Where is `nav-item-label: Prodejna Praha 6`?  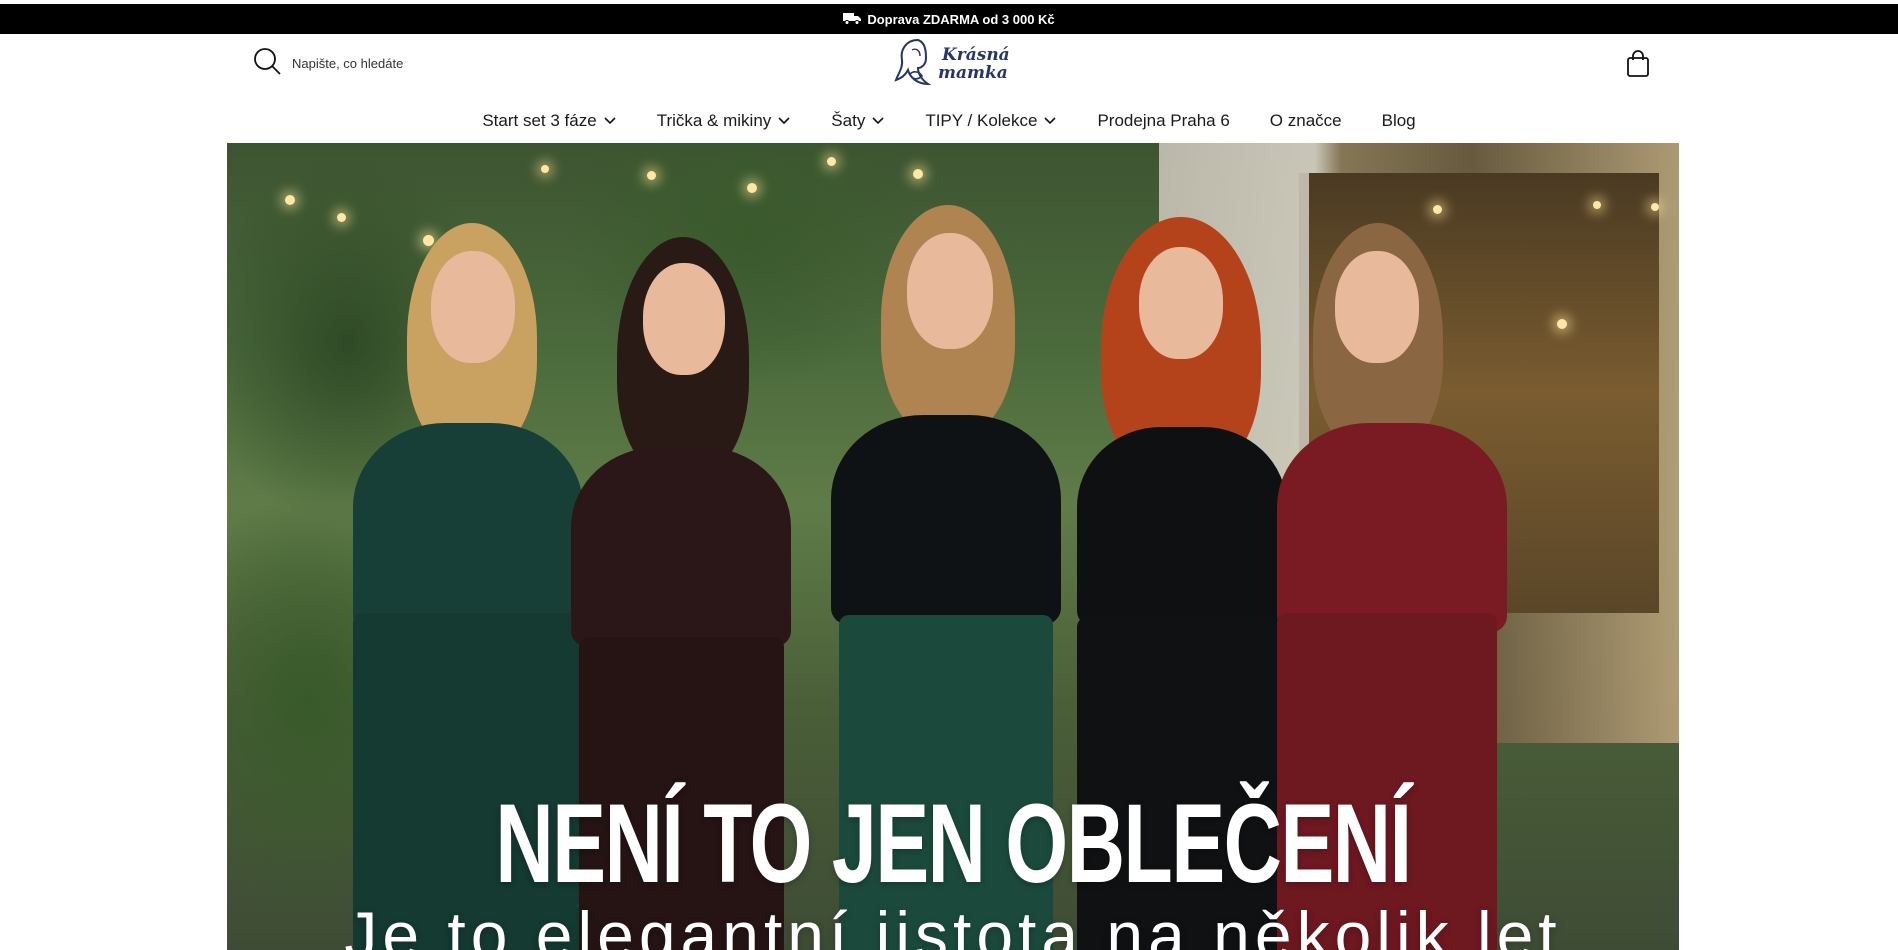 nav-item-label: Prodejna Praha 6 is located at coordinates (1163, 120).